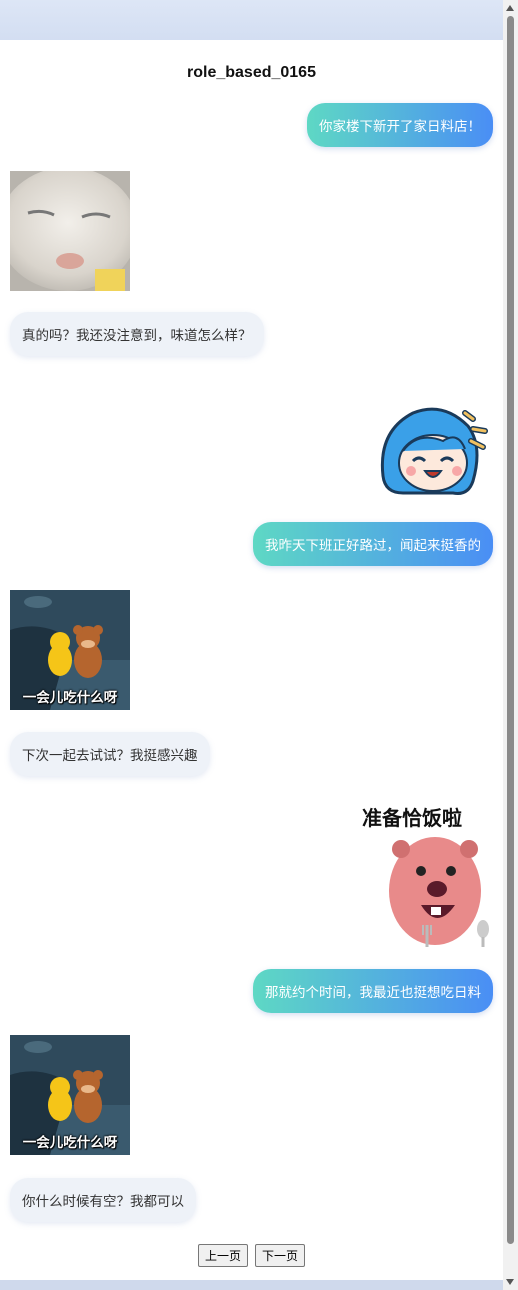 This screenshot has width=518, height=1290. Describe the element at coordinates (222, 1255) in the screenshot. I see `prev-page-button: 上一页` at that location.